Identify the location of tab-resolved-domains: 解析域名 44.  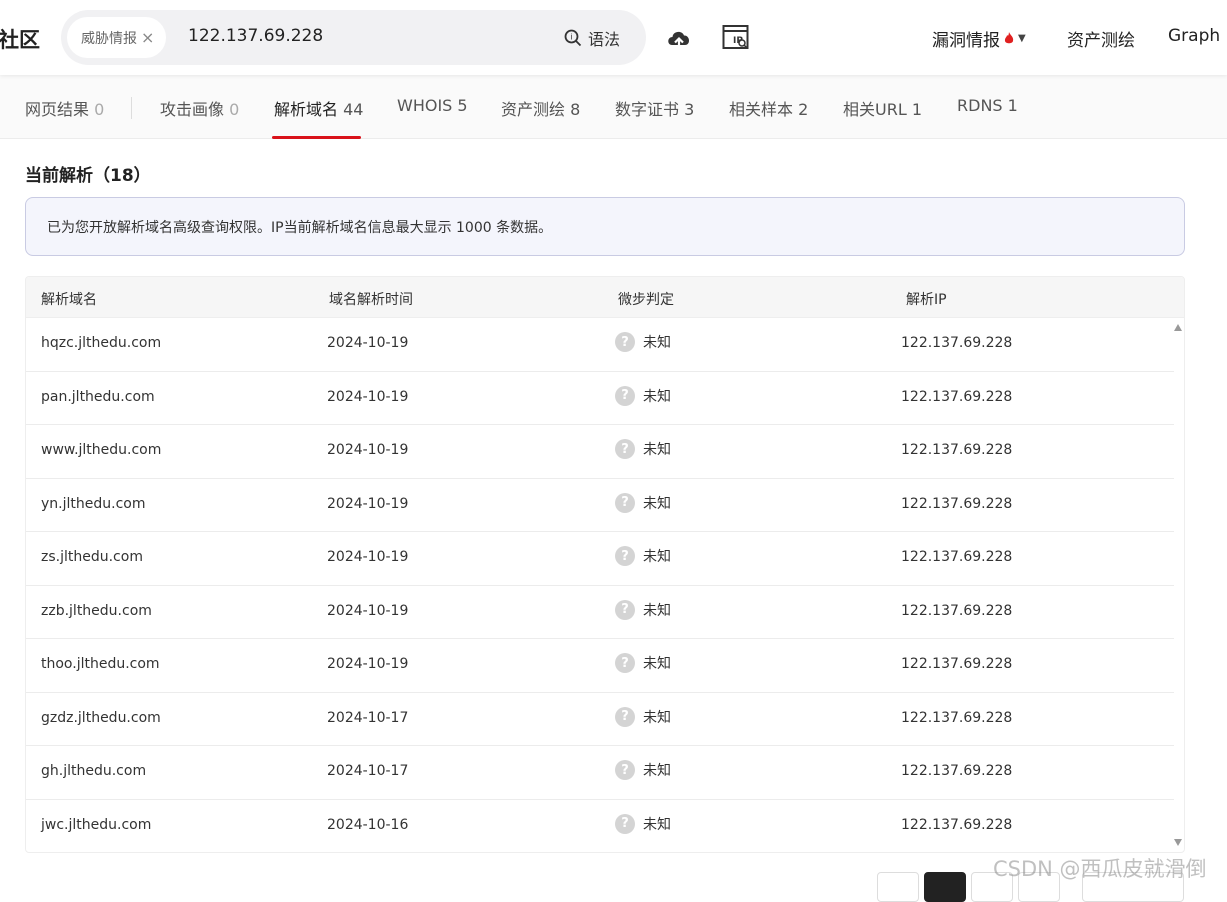
(318, 108).